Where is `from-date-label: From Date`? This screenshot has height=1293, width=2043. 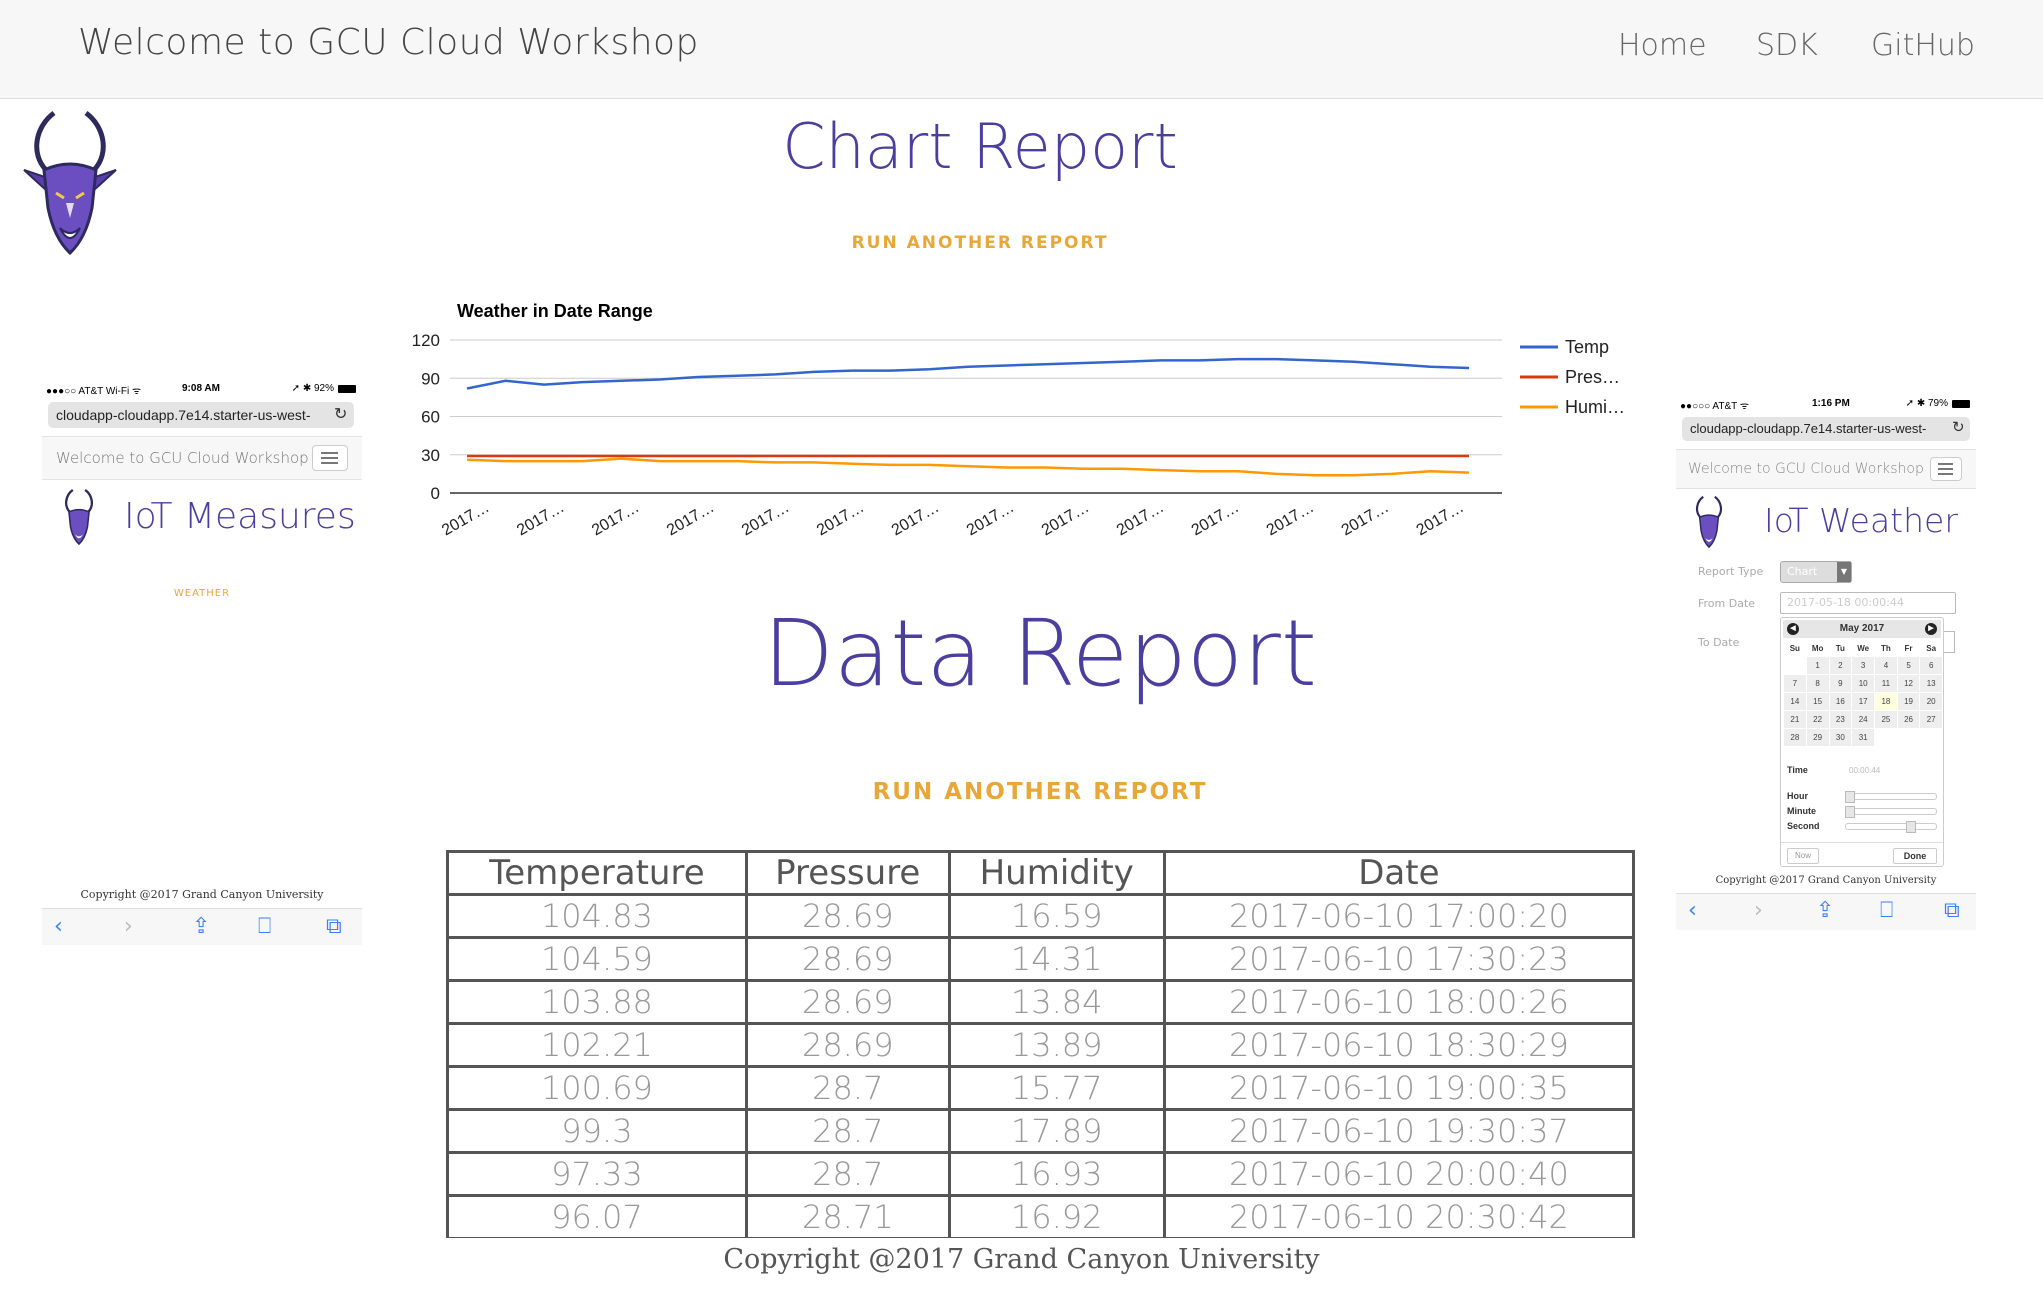 from-date-label: From Date is located at coordinates (1727, 603).